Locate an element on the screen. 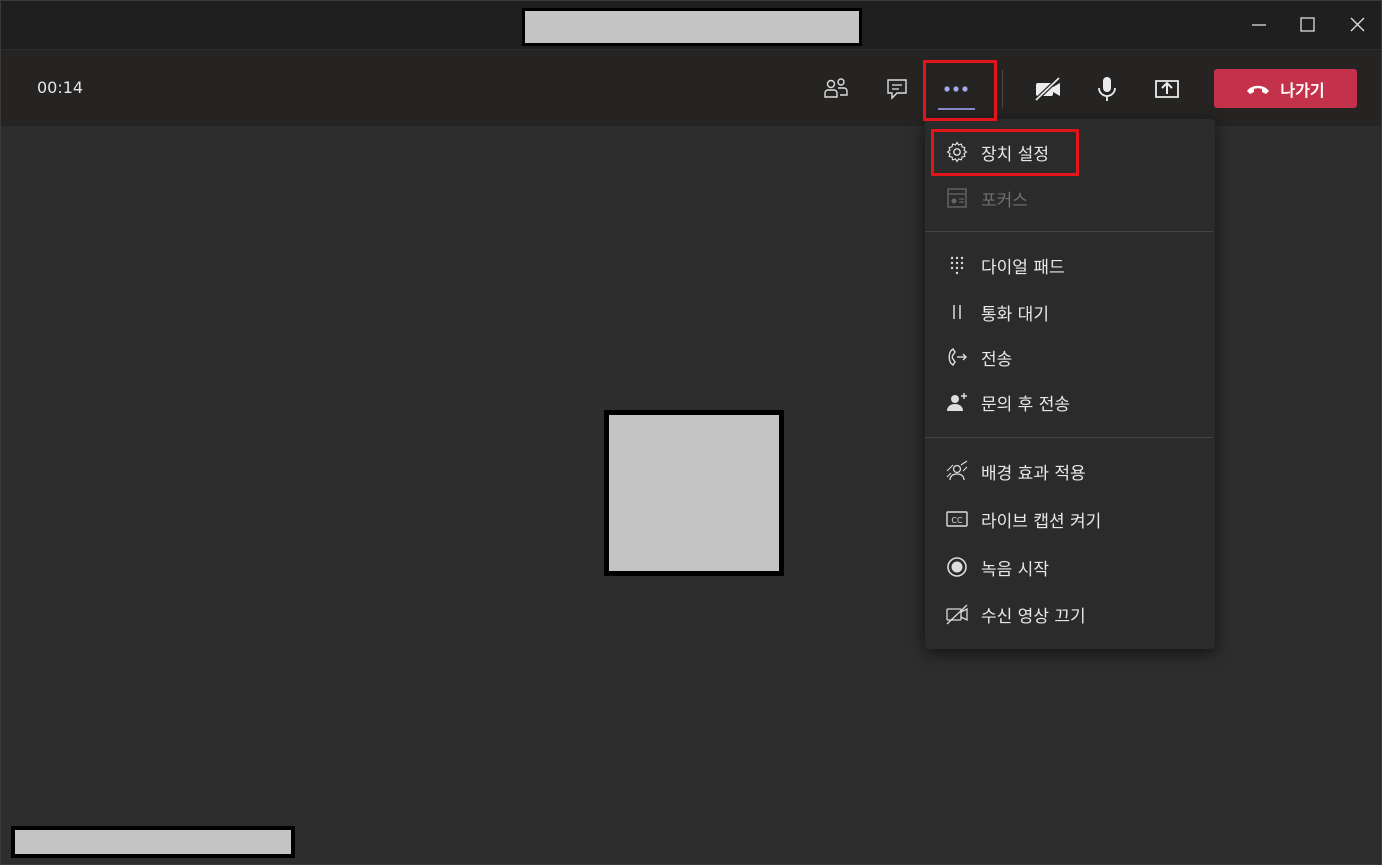 The width and height of the screenshot is (1382, 865). minimize-icon is located at coordinates (1259, 25).